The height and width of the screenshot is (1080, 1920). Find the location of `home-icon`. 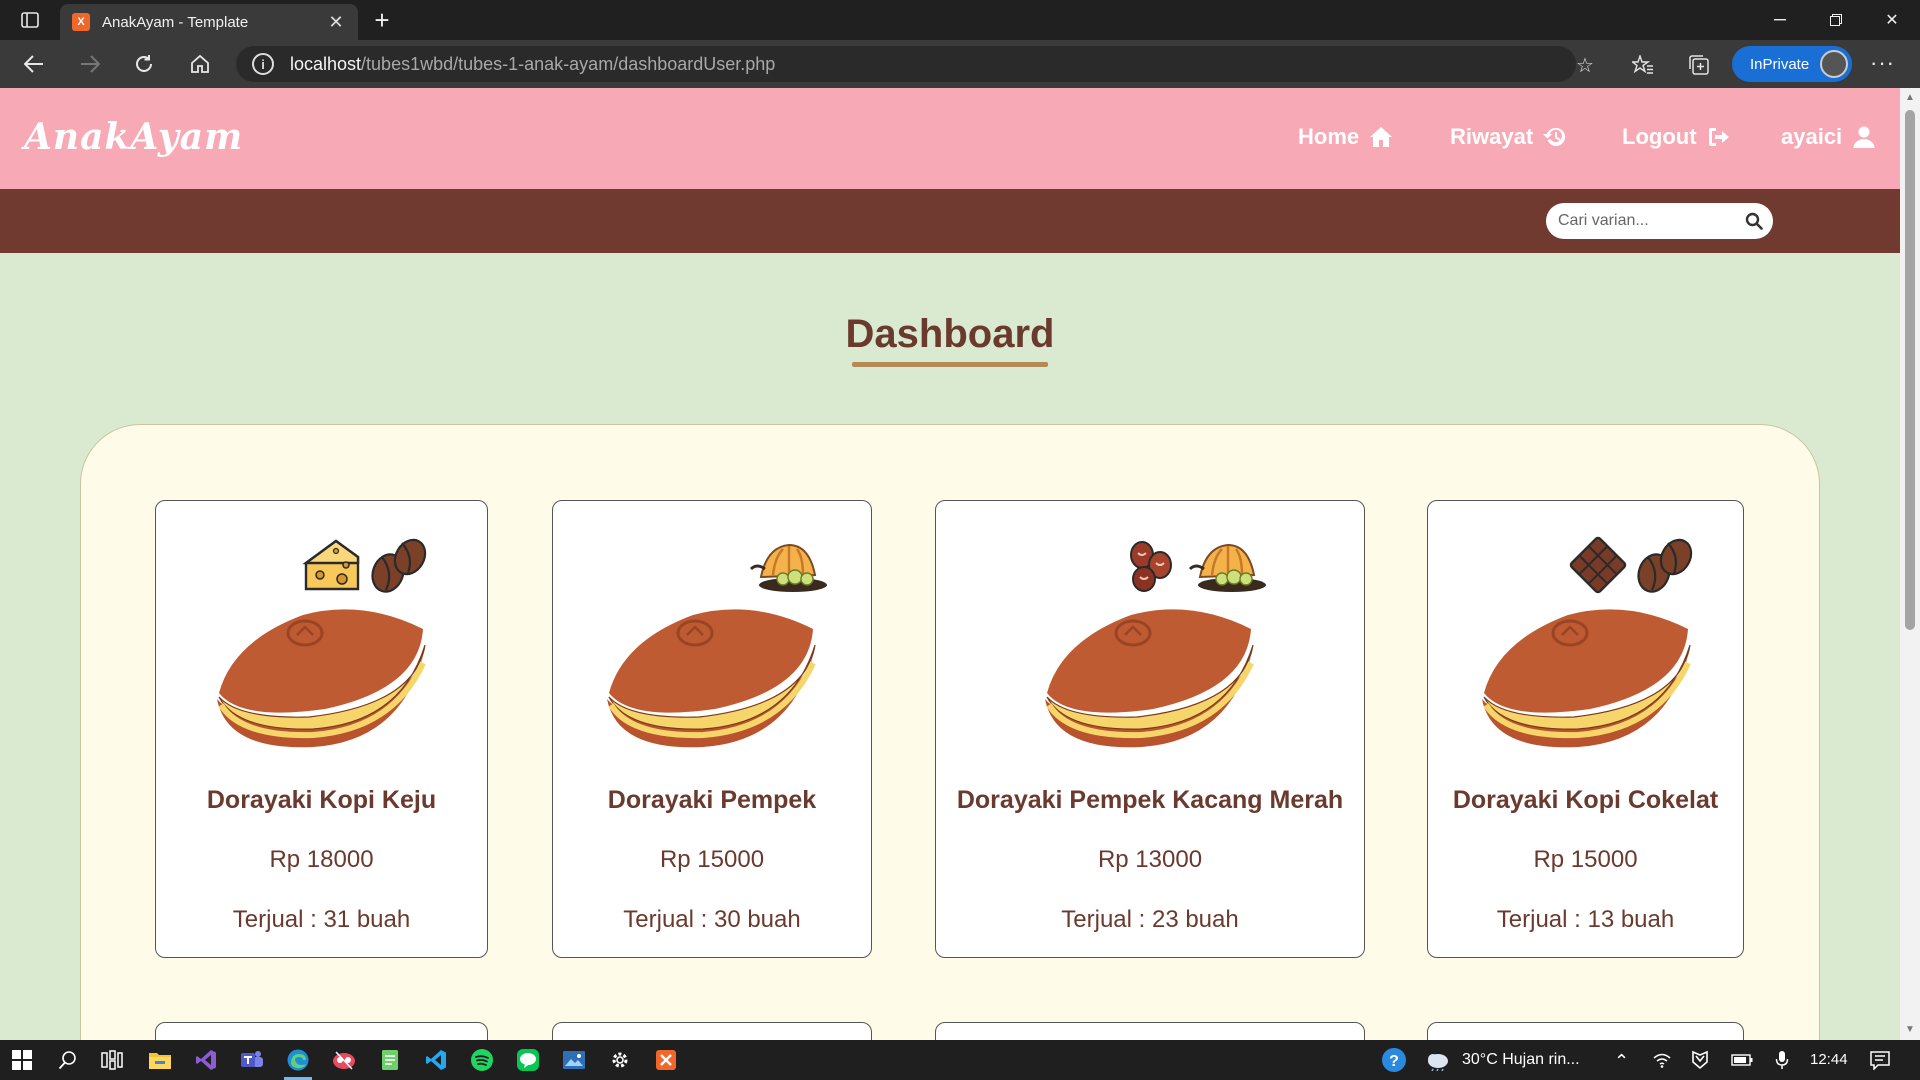

home-icon is located at coordinates (1381, 137).